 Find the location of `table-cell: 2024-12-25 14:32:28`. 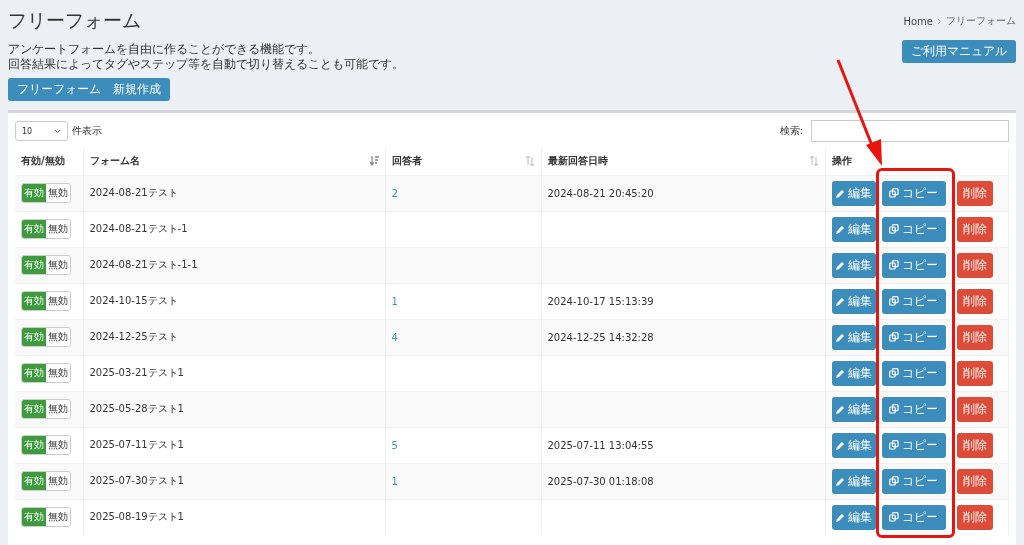

table-cell: 2024-12-25 14:32:28 is located at coordinates (600, 337).